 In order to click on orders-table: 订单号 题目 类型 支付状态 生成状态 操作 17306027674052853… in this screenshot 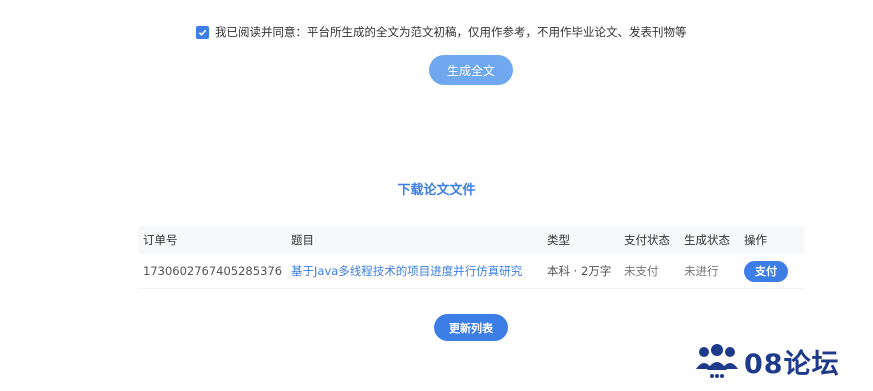, I will do `click(471, 257)`.